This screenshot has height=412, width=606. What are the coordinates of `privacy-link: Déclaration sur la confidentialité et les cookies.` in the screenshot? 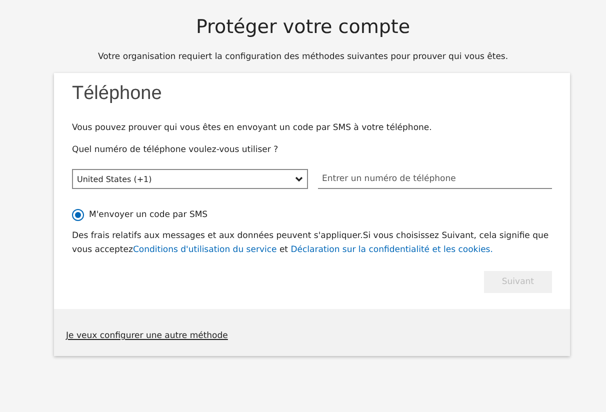 It's located at (391, 250).